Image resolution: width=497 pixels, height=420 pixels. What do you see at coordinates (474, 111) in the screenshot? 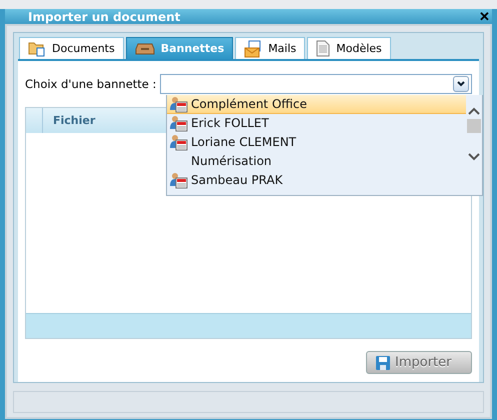
I see `scroll-up-icon` at bounding box center [474, 111].